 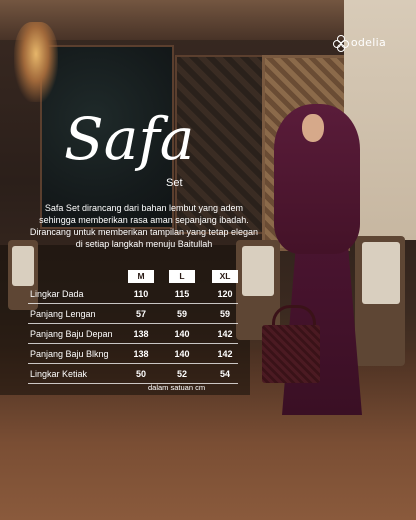 What do you see at coordinates (133, 374) in the screenshot?
I see `table-row: Lingkar Ketiak 50 52 54` at bounding box center [133, 374].